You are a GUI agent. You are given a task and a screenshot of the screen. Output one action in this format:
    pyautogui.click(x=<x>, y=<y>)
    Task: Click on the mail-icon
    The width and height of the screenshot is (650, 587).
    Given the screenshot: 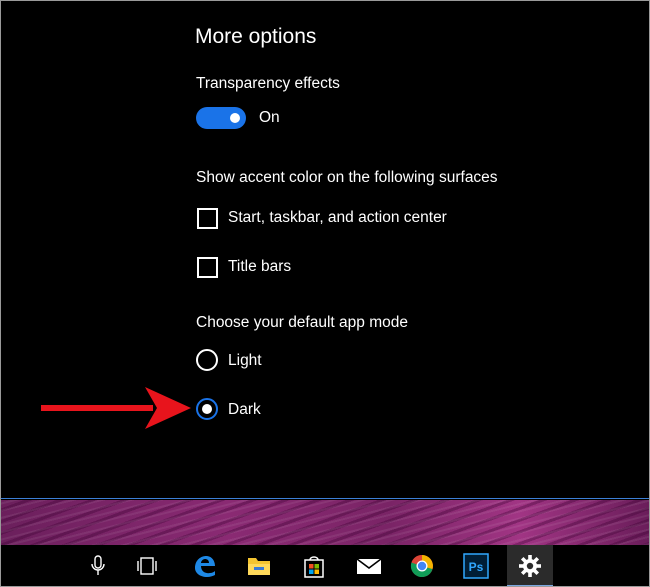 What is the action you would take?
    pyautogui.click(x=369, y=566)
    